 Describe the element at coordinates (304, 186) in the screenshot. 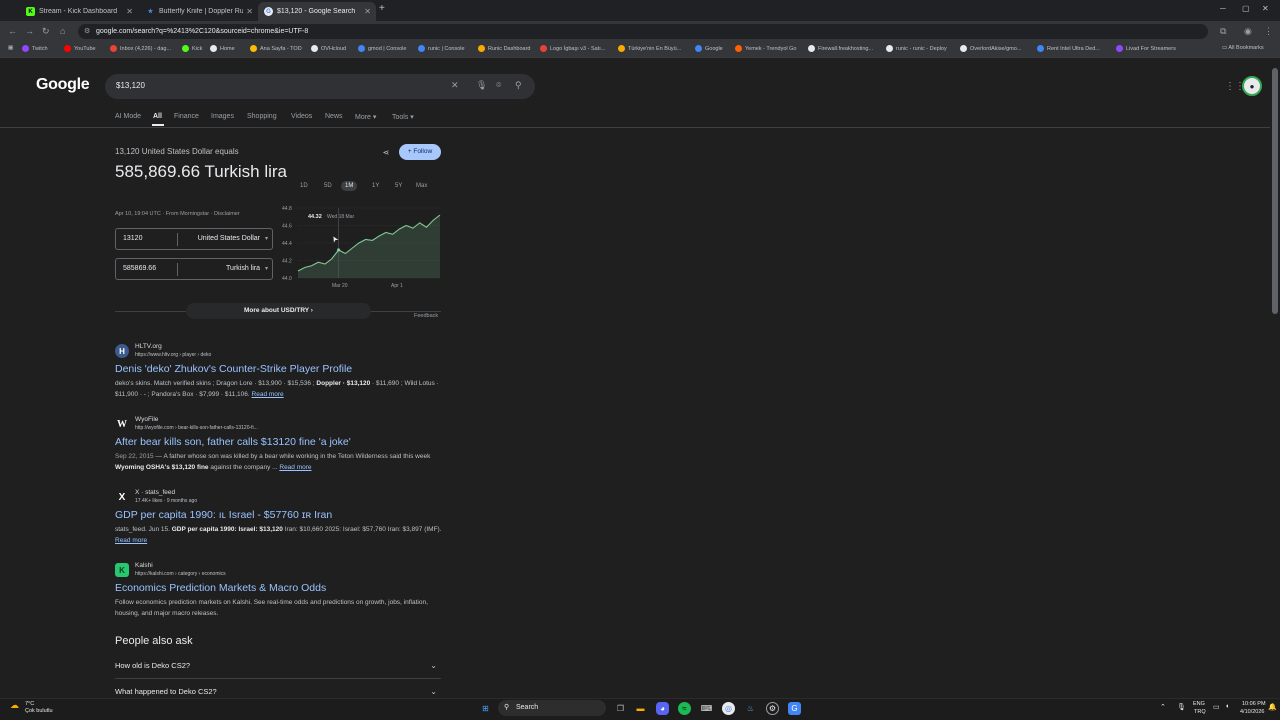

I see `range-1d: 1D` at that location.